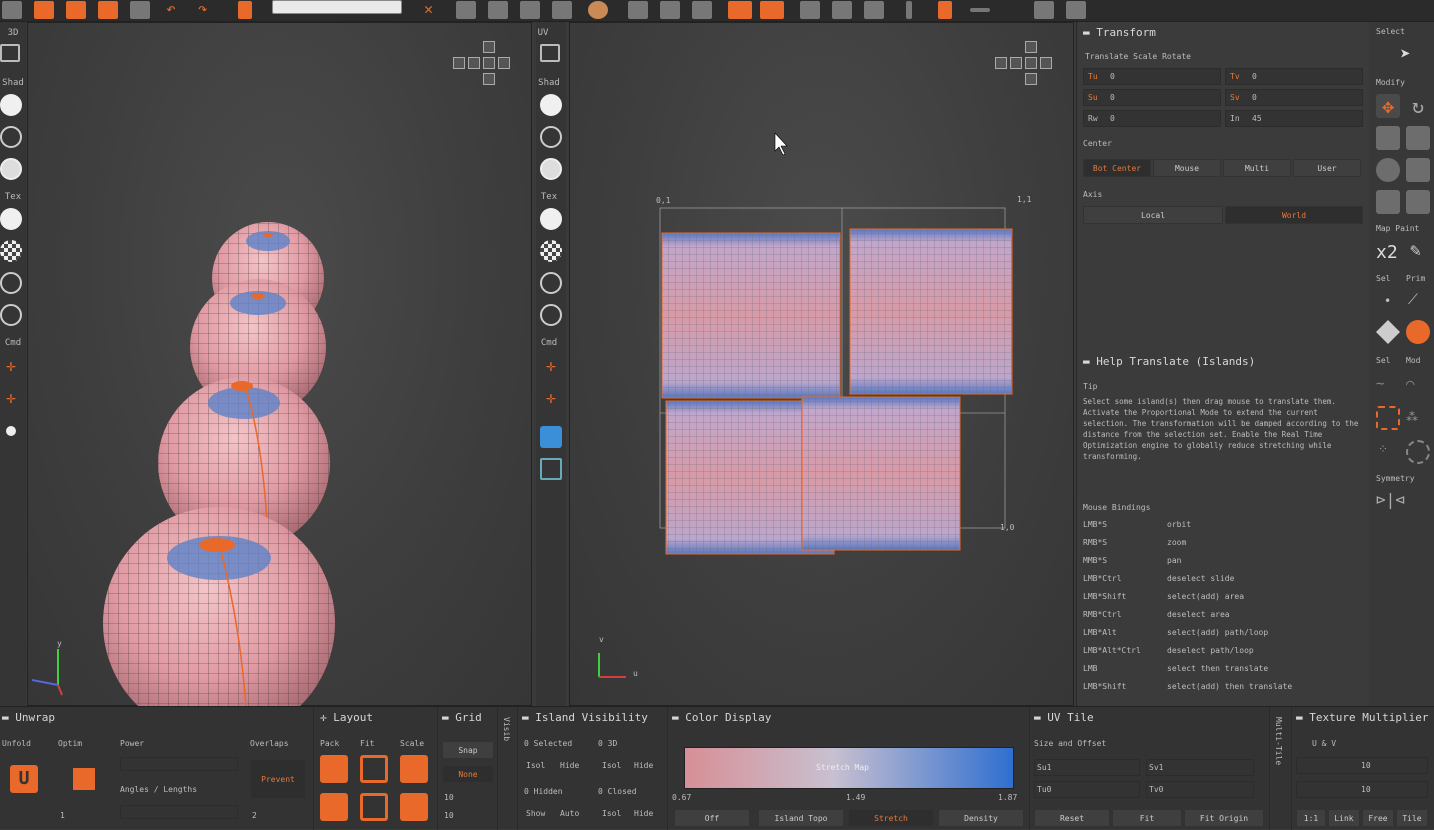 The image size is (1434, 830). Describe the element at coordinates (140, 10) in the screenshot. I see `import-icon` at that location.